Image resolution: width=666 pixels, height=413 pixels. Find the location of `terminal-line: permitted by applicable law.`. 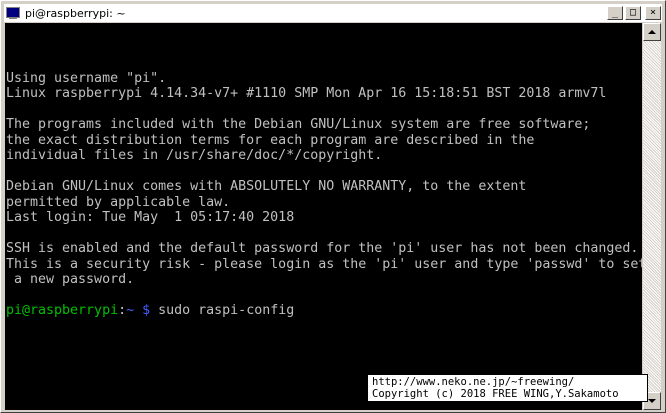

terminal-line: permitted by applicable law. is located at coordinates (118, 202).